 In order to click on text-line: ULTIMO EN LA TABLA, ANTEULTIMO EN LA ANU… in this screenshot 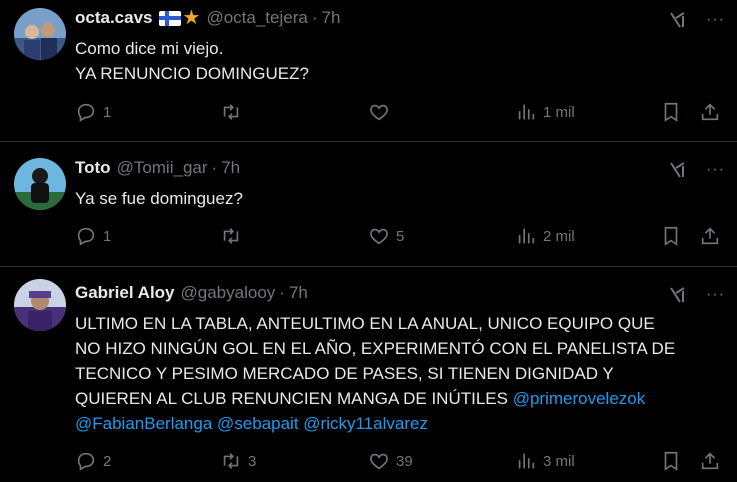, I will do `click(365, 323)`.